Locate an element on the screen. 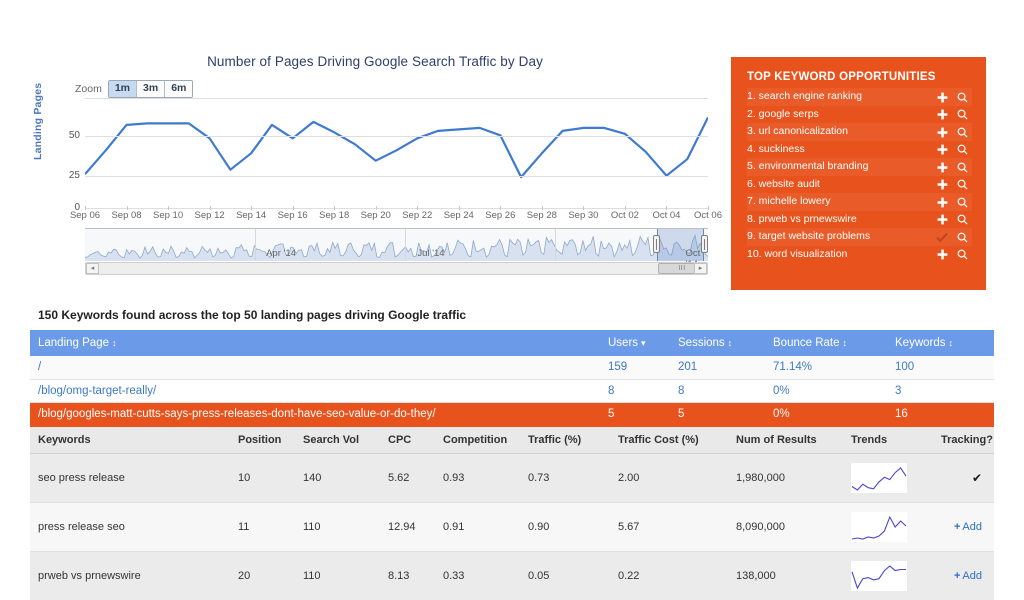  column-keywords: Keywords ↕ is located at coordinates (940, 343).